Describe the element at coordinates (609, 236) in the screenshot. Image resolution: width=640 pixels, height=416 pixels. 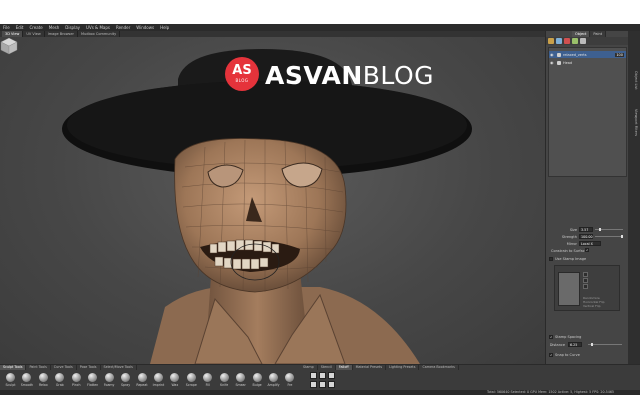
I see `strength-slider` at that location.